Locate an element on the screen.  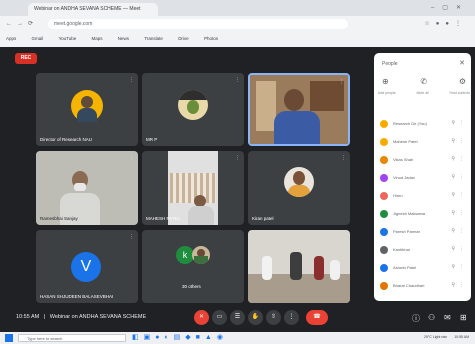
close-icon: ✕ is located at coordinates (462, 63).